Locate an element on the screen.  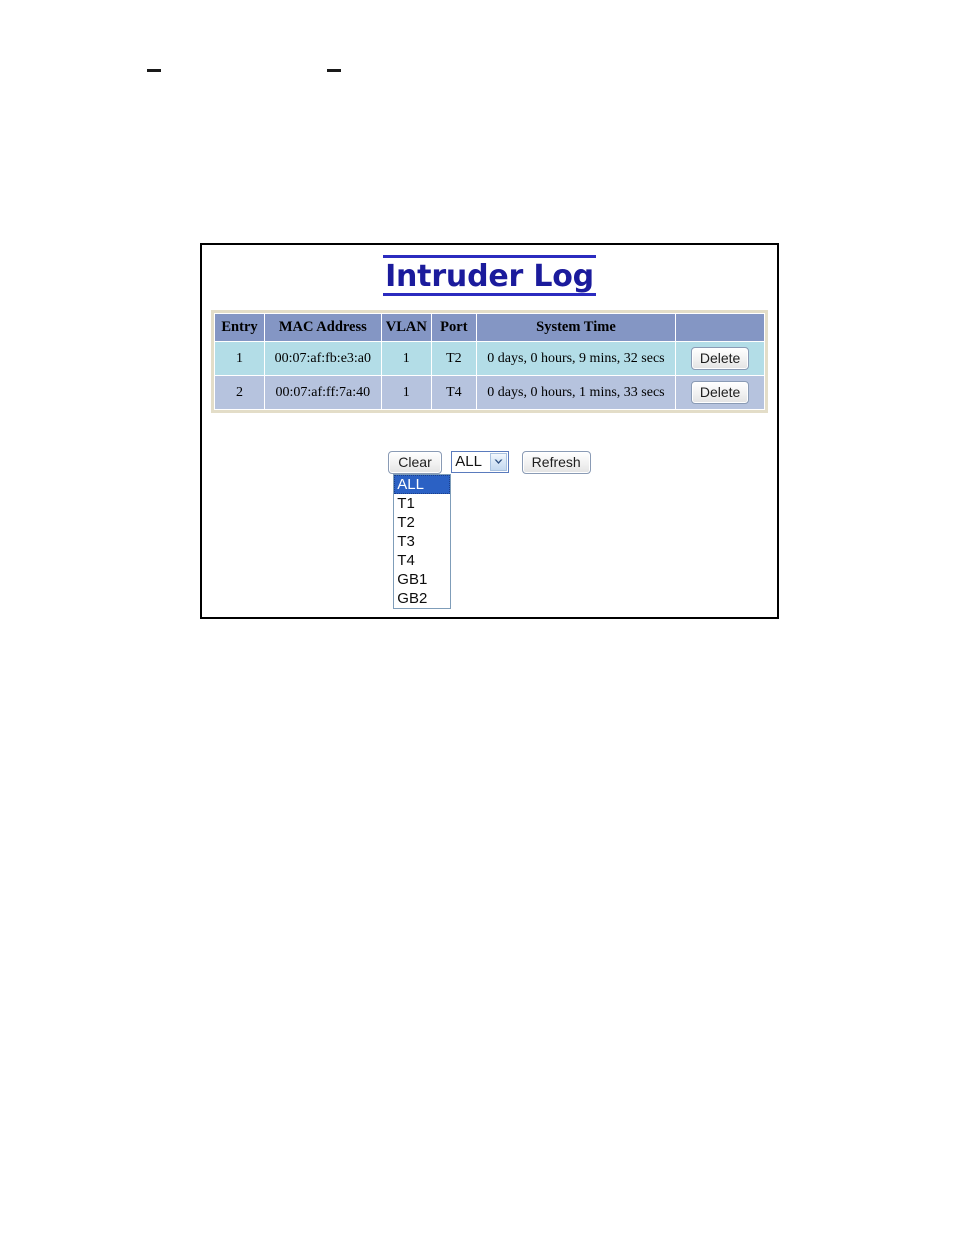
cell-port: T4 is located at coordinates (453, 392).